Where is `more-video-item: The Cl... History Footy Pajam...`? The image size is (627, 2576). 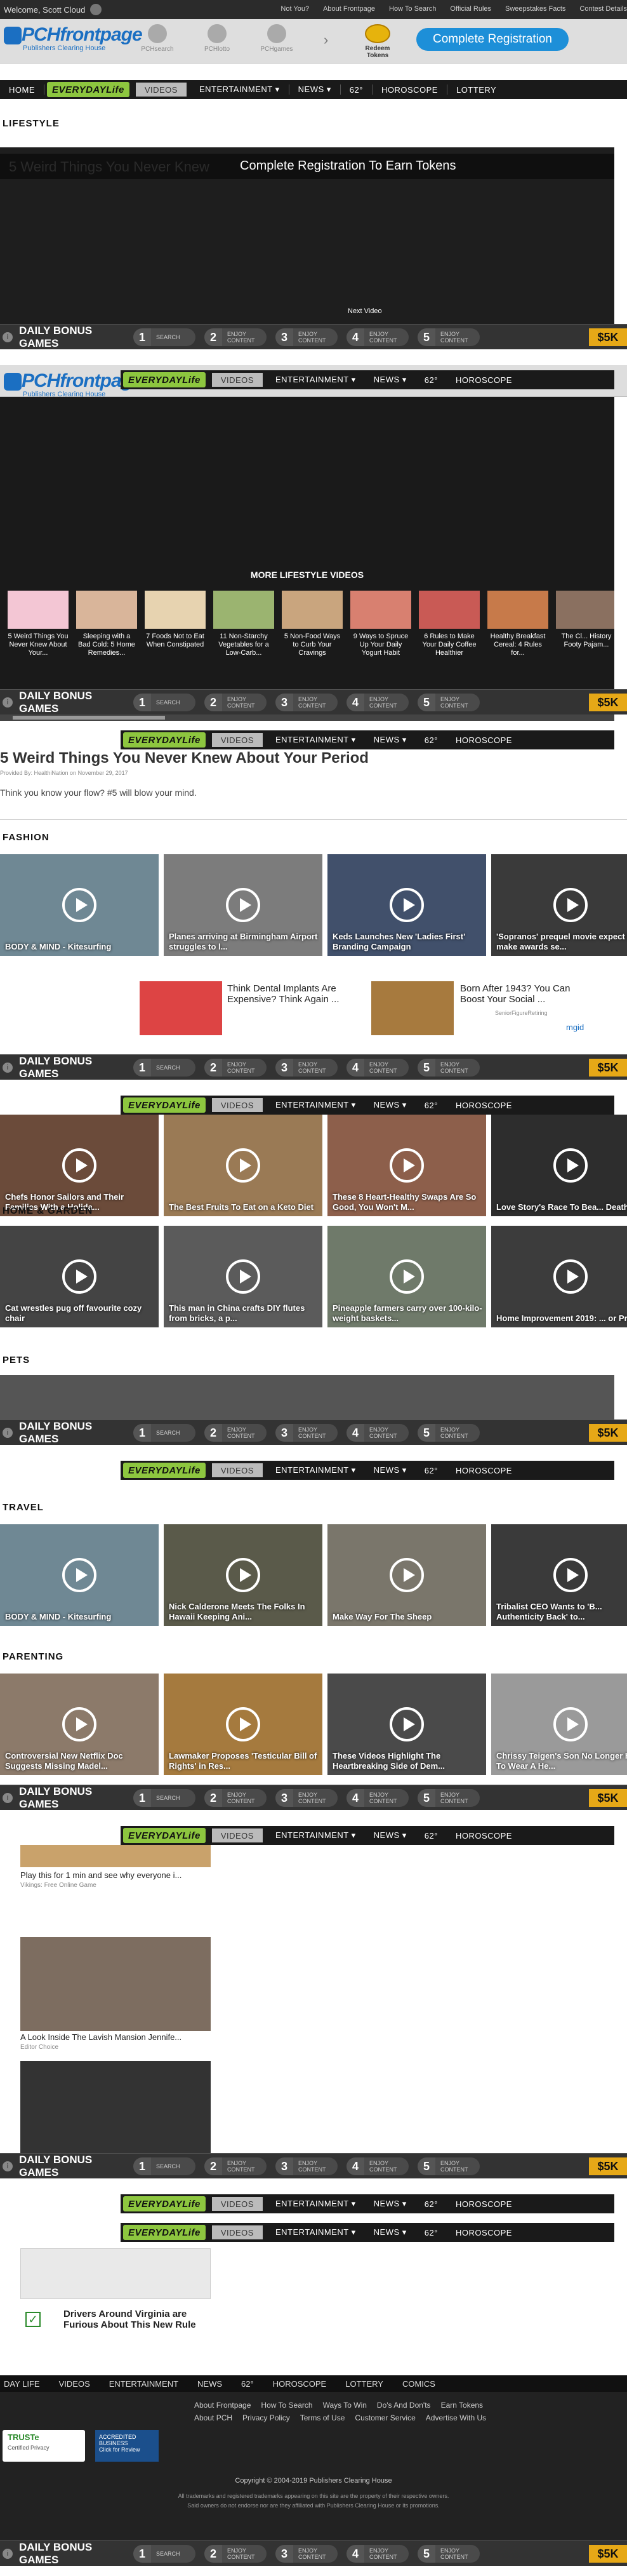
more-video-item: The Cl... History Footy Pajam... is located at coordinates (585, 620).